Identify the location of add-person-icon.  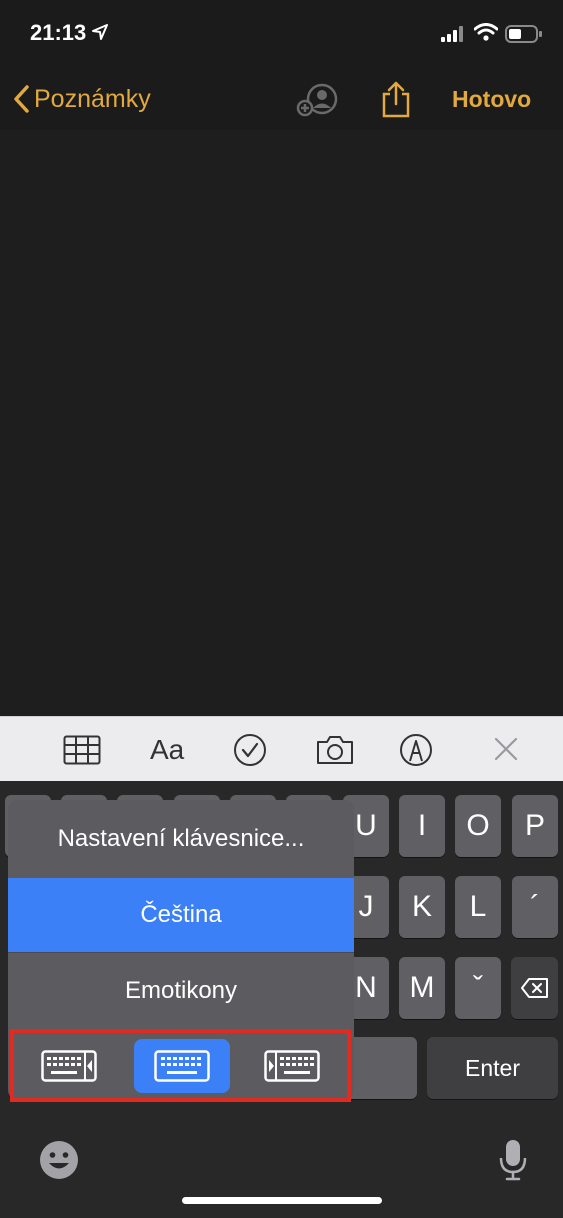
(317, 100).